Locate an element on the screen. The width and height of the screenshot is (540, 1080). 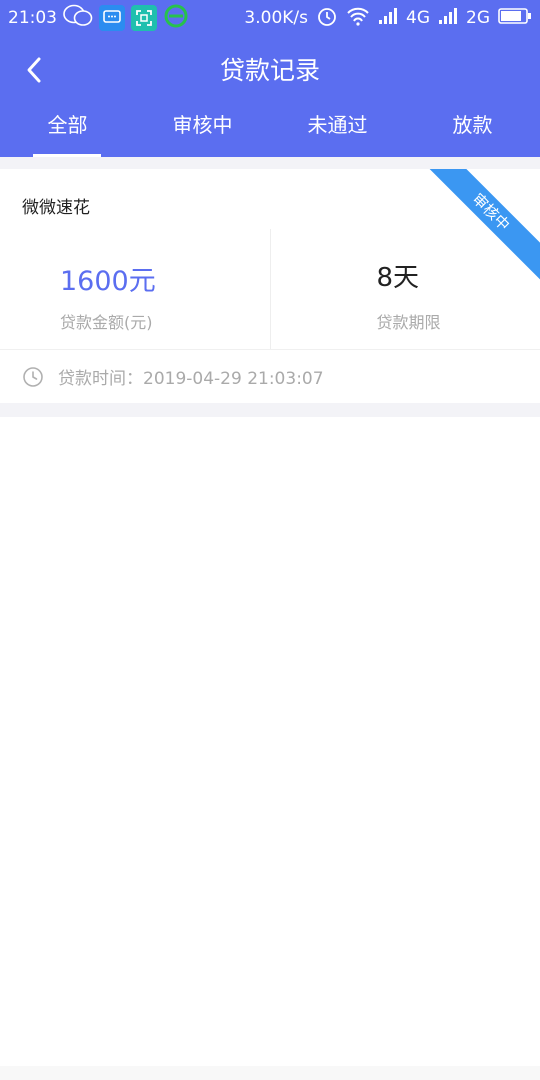
network-speed: 3.00K/s is located at coordinates (276, 18).